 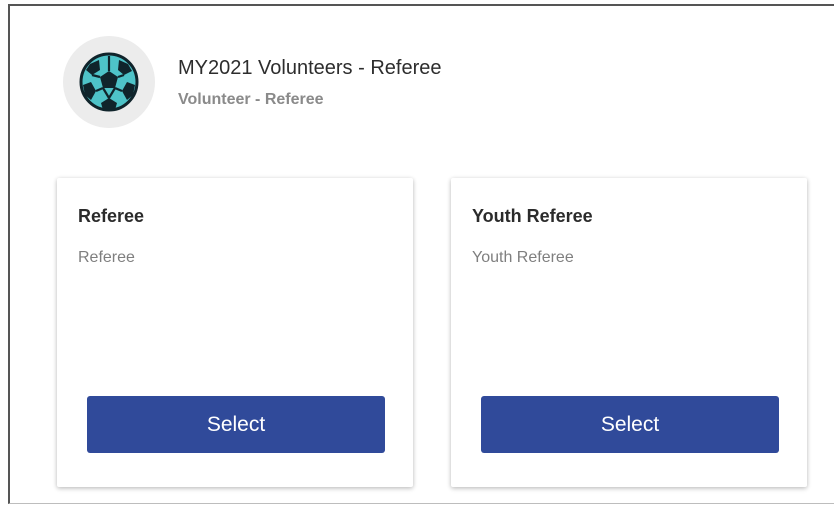 What do you see at coordinates (532, 216) in the screenshot?
I see `card-title: Youth Referee` at bounding box center [532, 216].